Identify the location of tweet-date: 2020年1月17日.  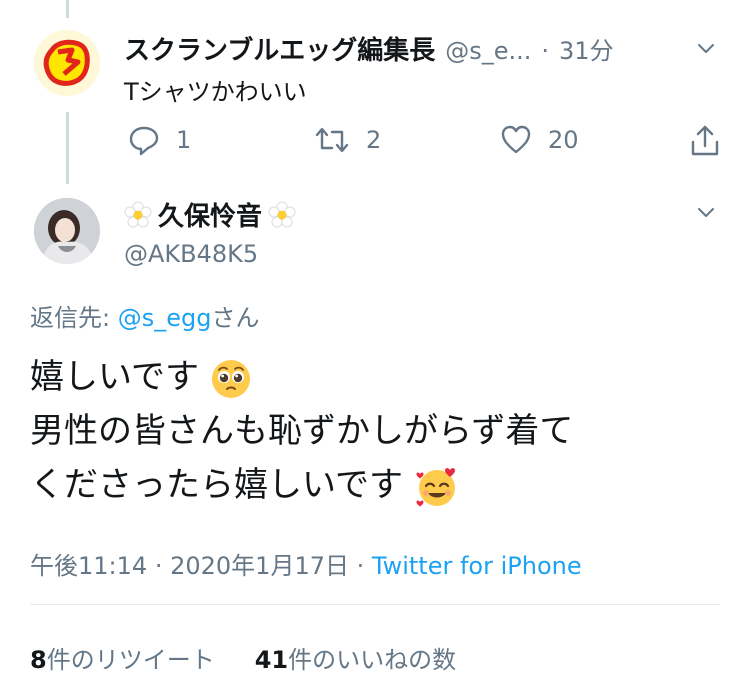
(259, 566).